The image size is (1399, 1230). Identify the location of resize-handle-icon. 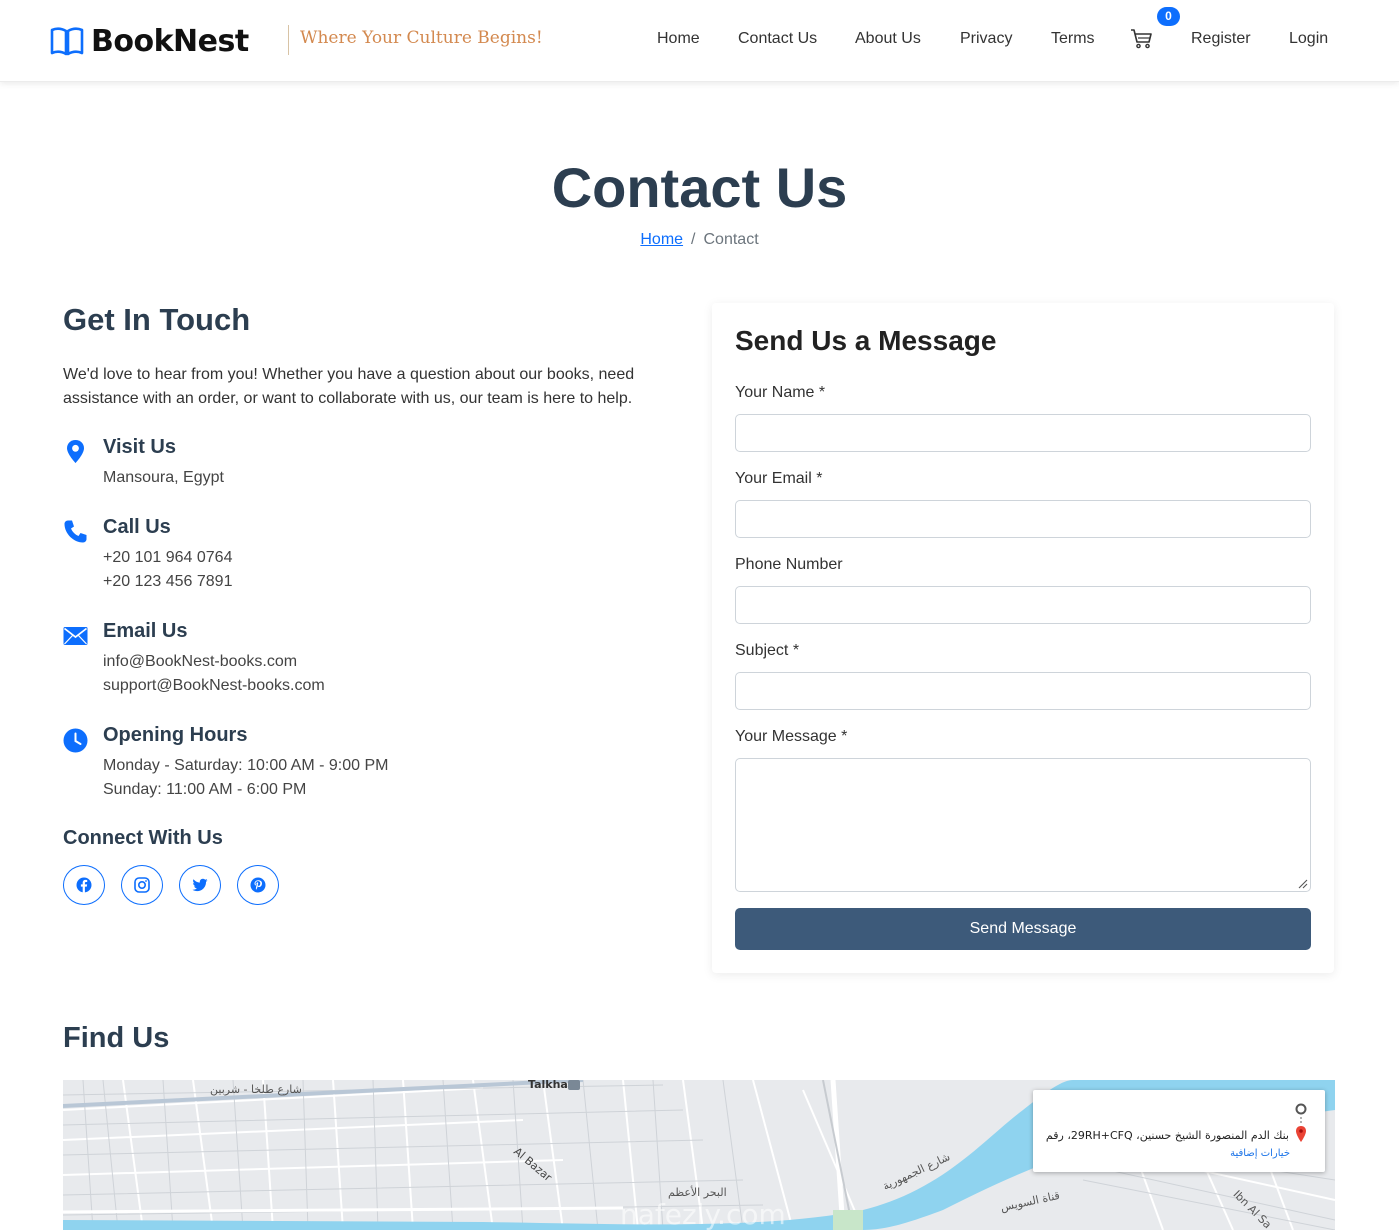
(1302, 883).